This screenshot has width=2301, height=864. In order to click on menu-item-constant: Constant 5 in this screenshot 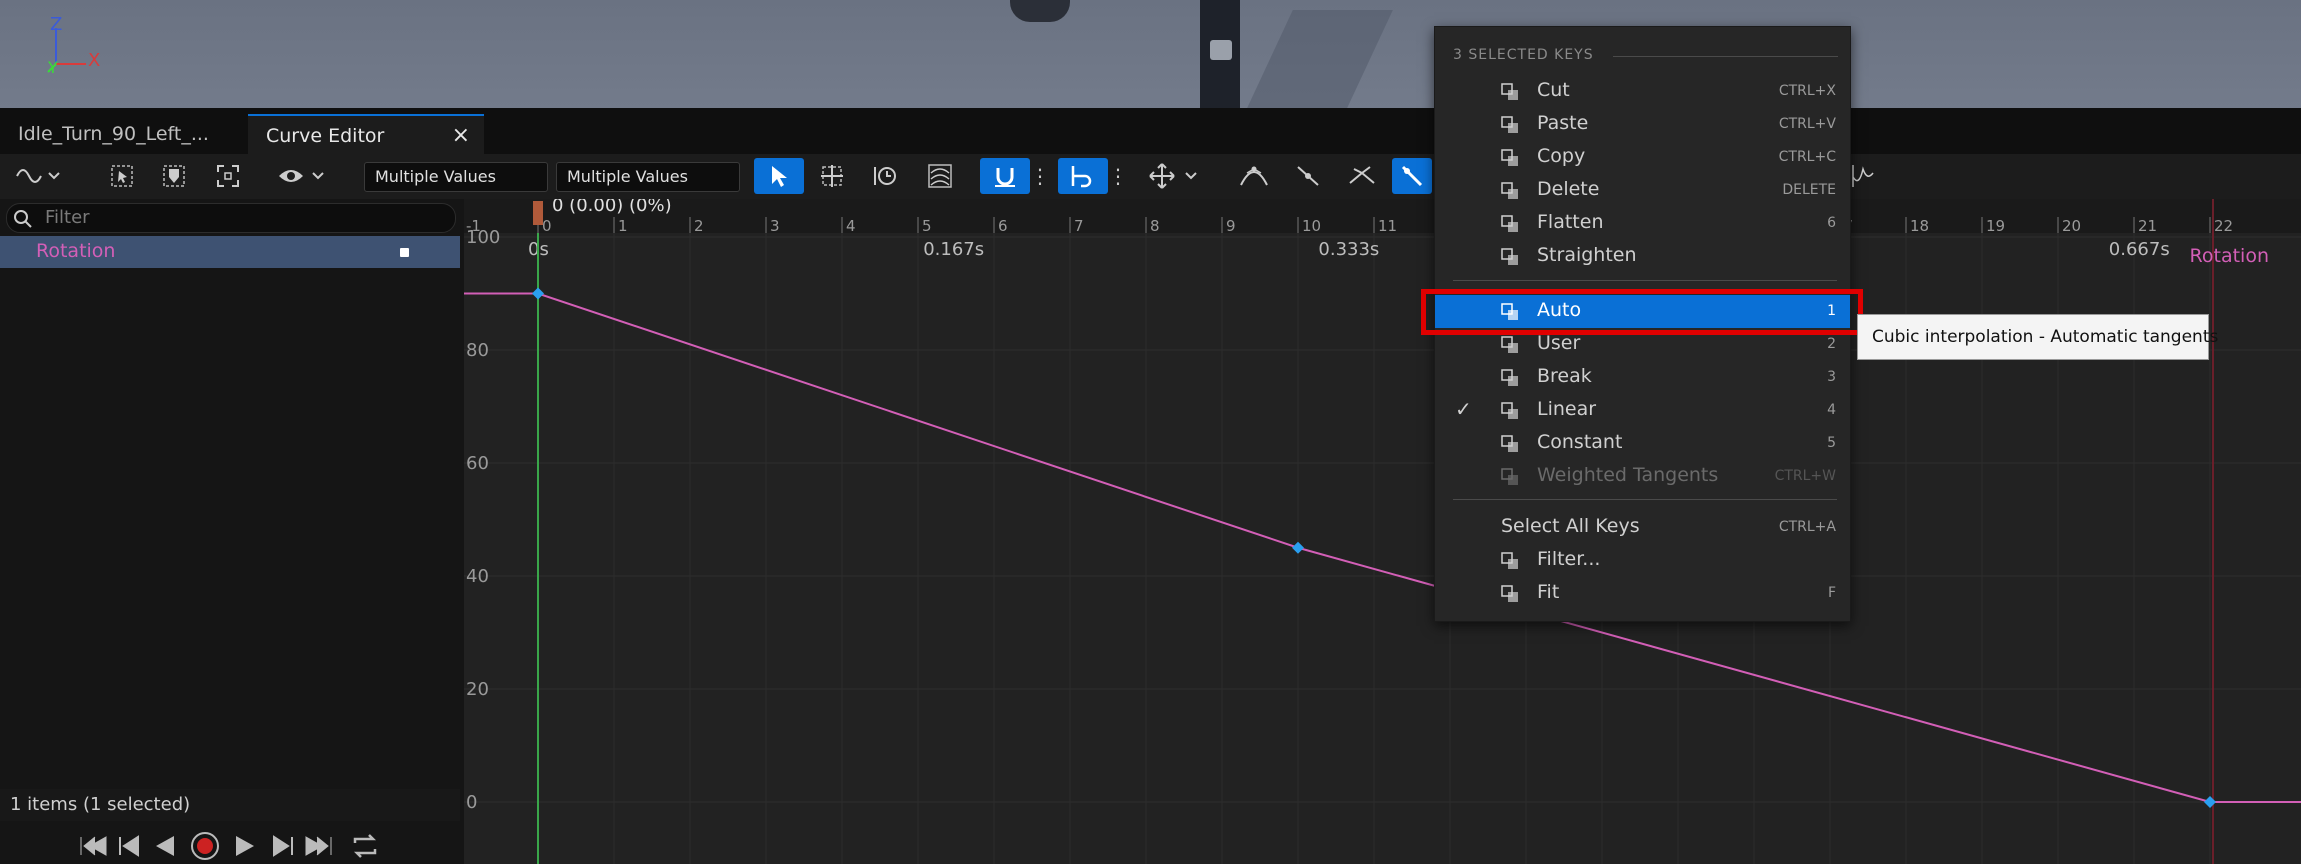, I will do `click(1642, 443)`.